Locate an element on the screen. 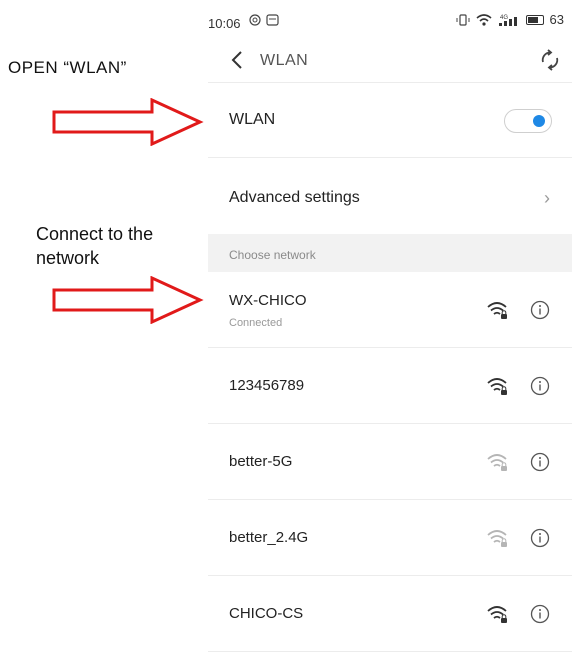 The image size is (572, 670). annotation-connect: Connect to the network is located at coordinates (94, 246).